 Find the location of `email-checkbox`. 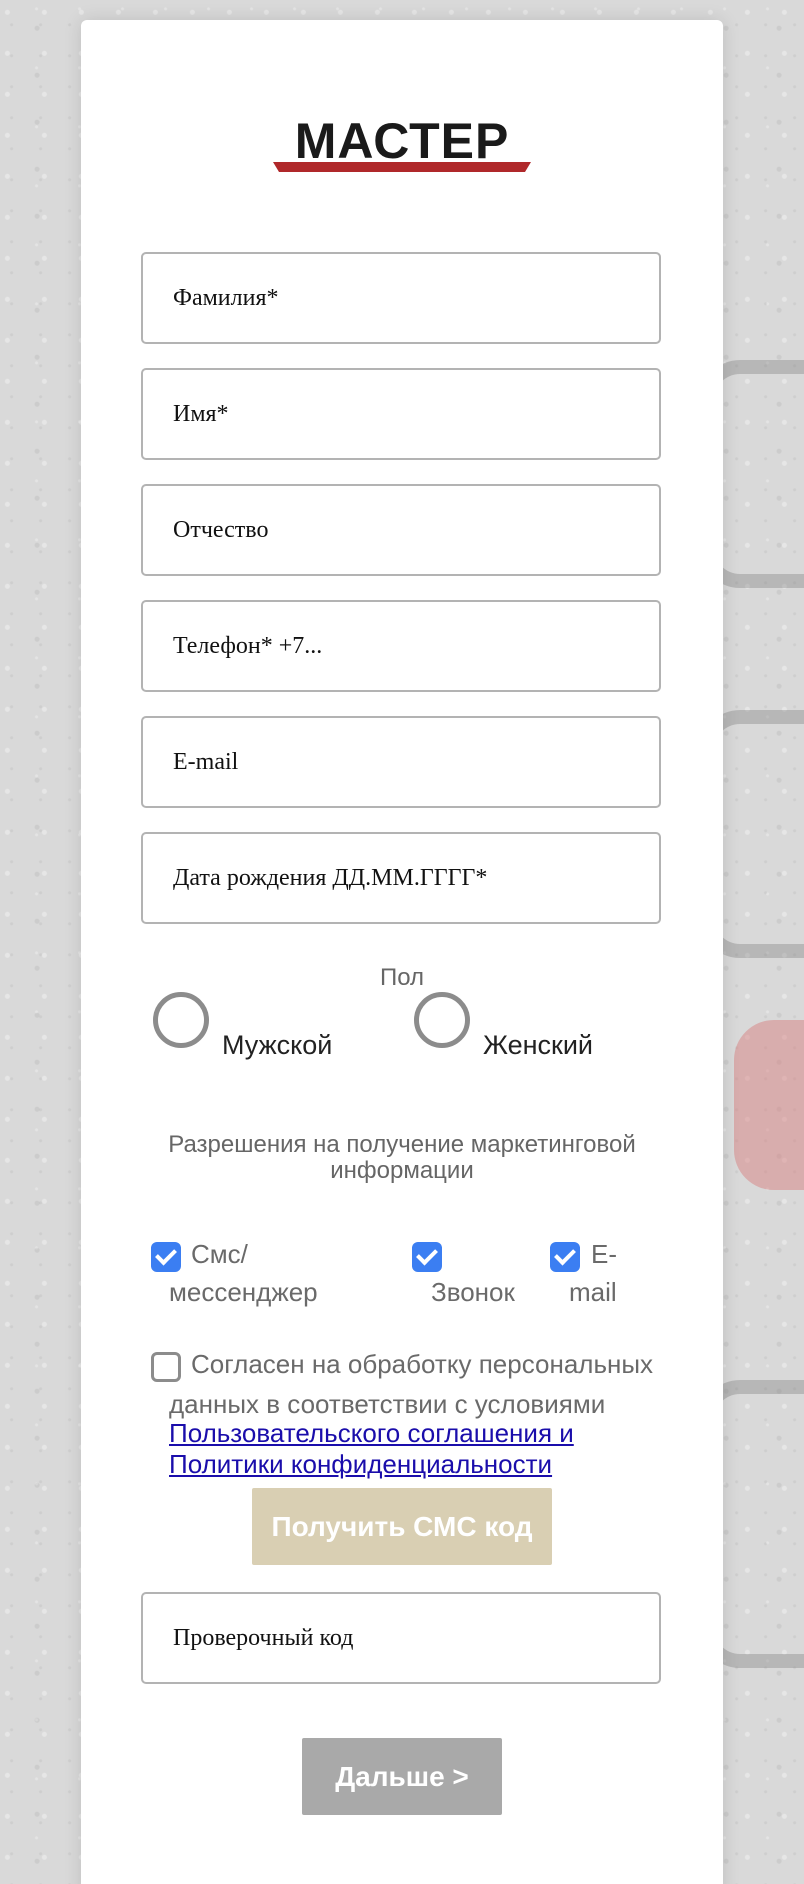

email-checkbox is located at coordinates (565, 1257).